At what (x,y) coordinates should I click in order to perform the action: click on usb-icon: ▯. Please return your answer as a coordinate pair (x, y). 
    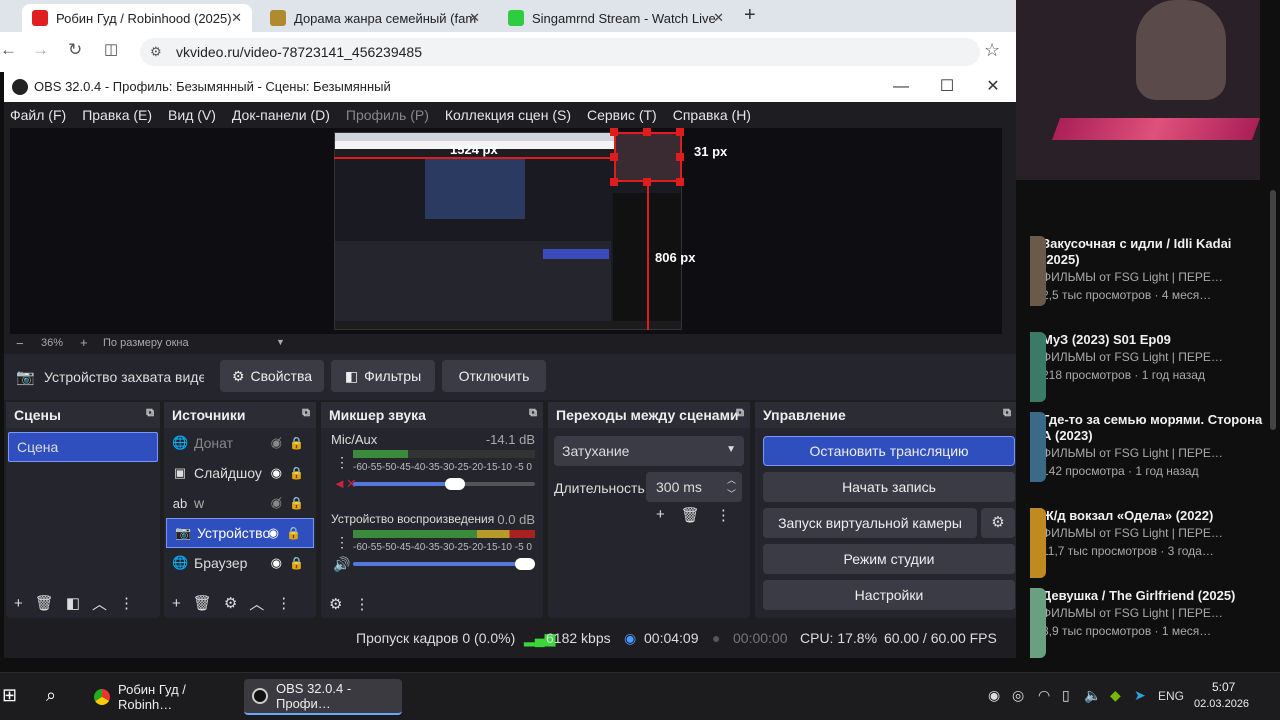
    Looking at the image, I should click on (1066, 695).